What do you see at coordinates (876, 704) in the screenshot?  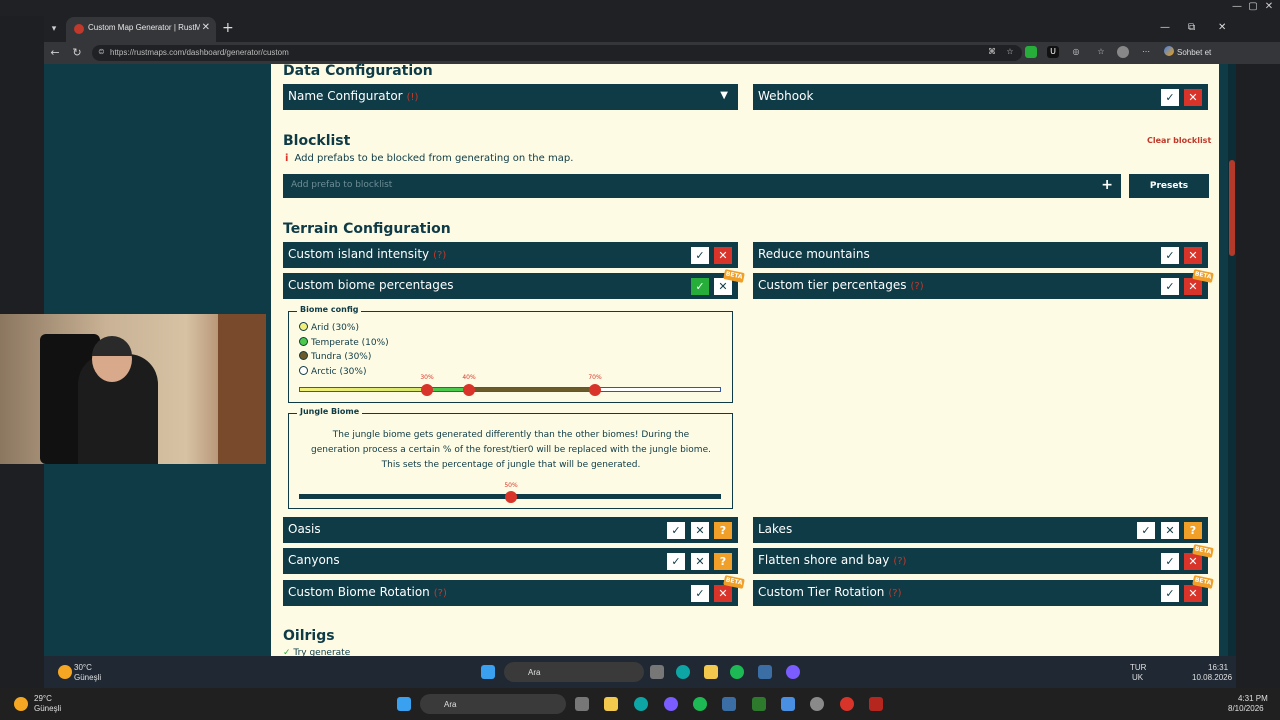 I see `rust-app-icon` at bounding box center [876, 704].